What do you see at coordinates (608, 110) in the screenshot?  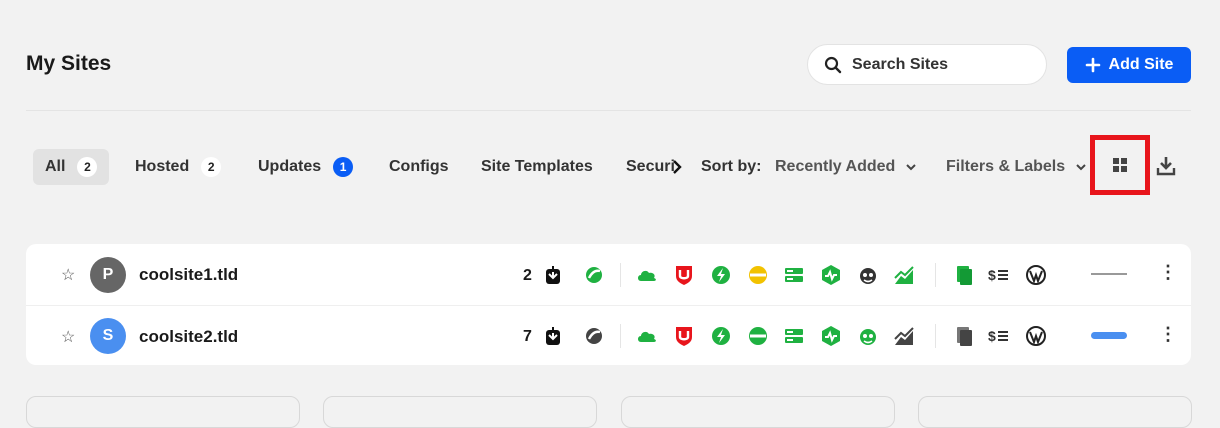 I see `header-divider` at bounding box center [608, 110].